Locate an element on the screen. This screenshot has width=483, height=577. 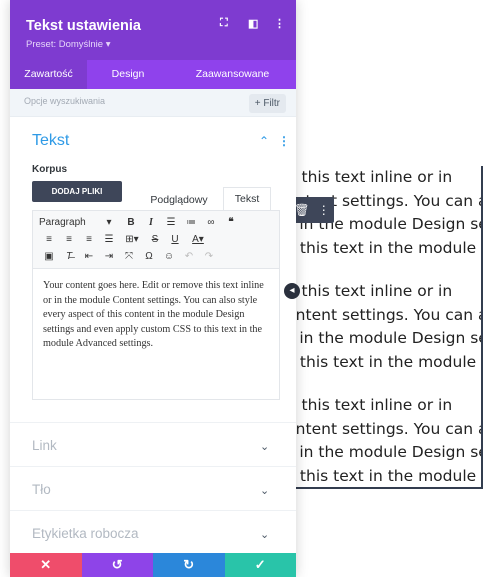
underline-icon: U is located at coordinates (175, 239).